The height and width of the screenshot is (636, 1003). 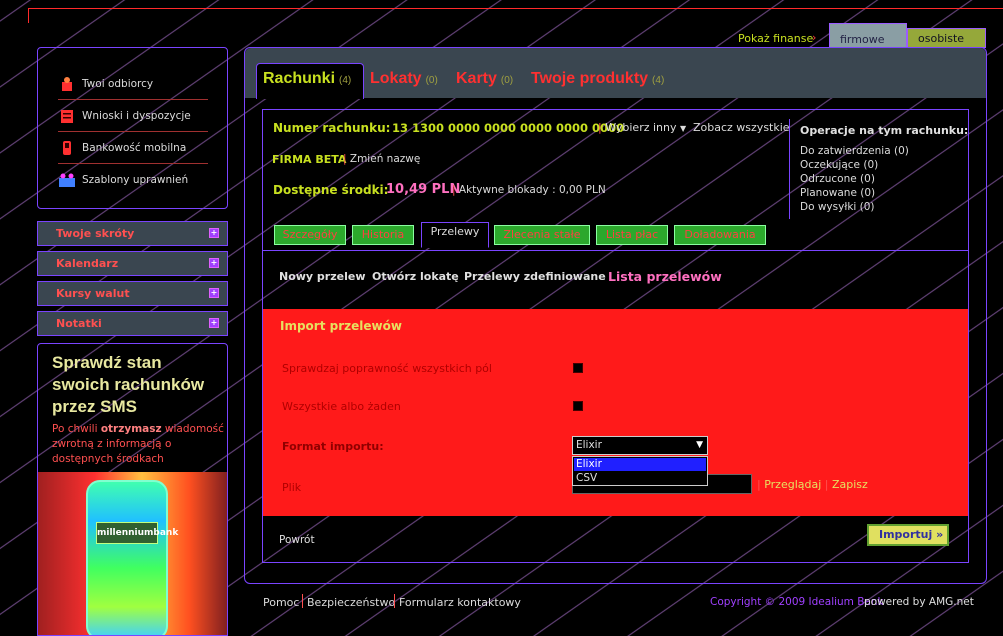 I want to click on sidebar-item-mobile: Bankowość mobilna, so click(x=133, y=148).